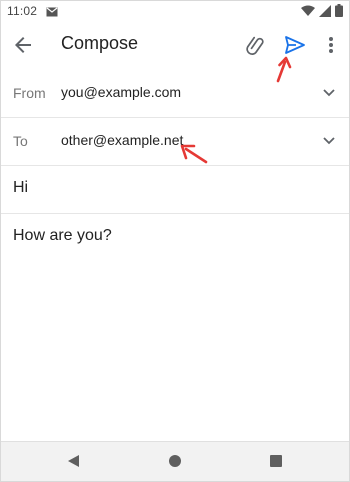 Image resolution: width=350 pixels, height=482 pixels. I want to click on paperclip-icon, so click(255, 45).